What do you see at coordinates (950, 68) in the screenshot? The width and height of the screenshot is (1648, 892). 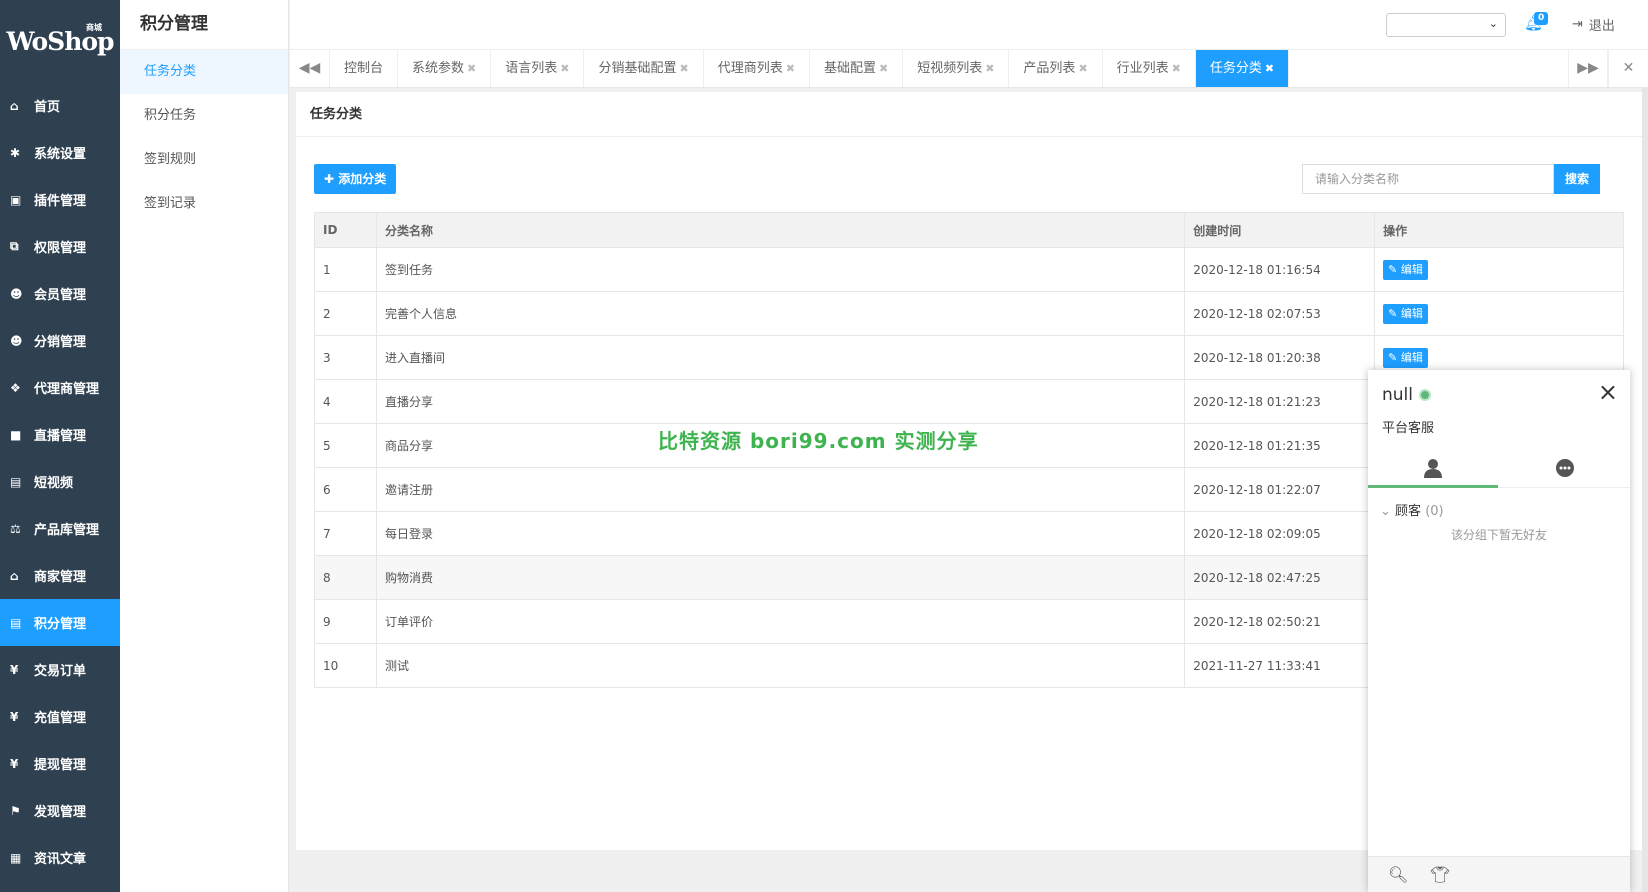 I see `tab-label: 短视频列表` at bounding box center [950, 68].